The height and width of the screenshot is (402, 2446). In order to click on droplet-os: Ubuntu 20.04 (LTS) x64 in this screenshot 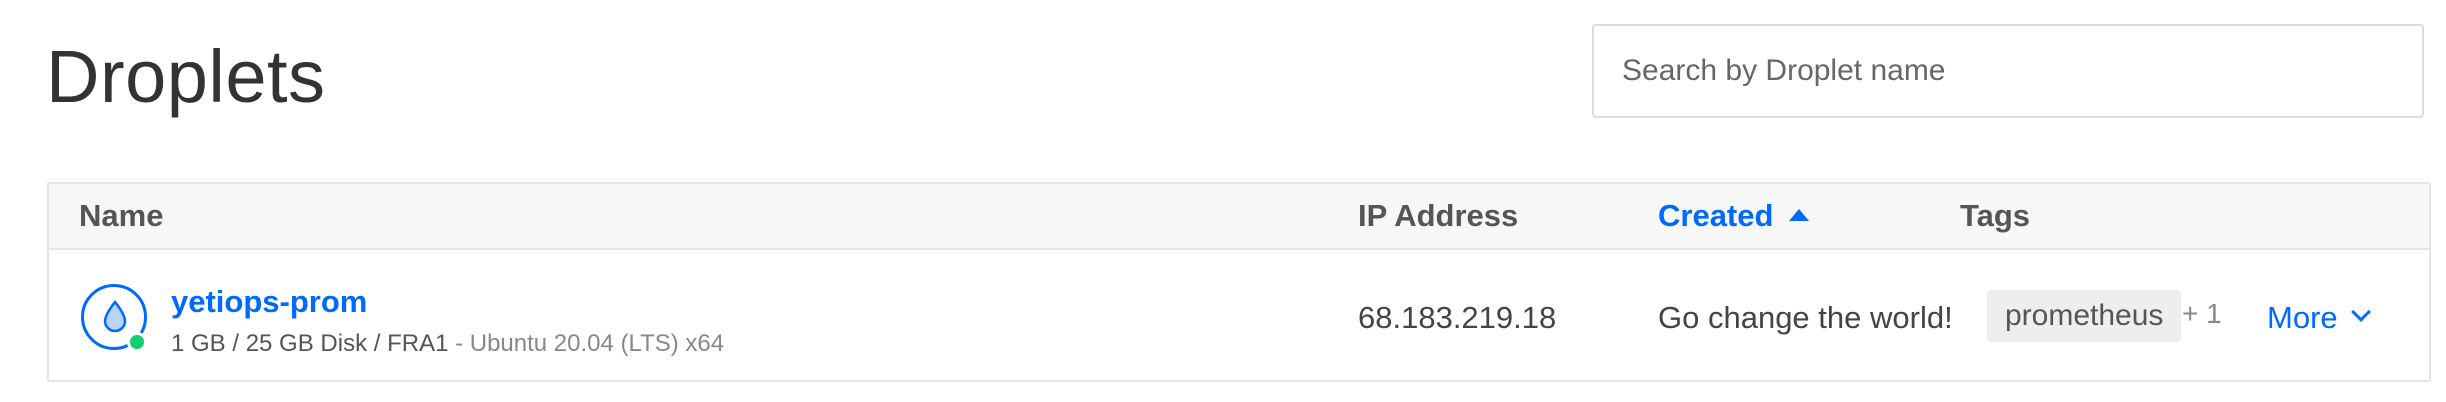, I will do `click(597, 343)`.